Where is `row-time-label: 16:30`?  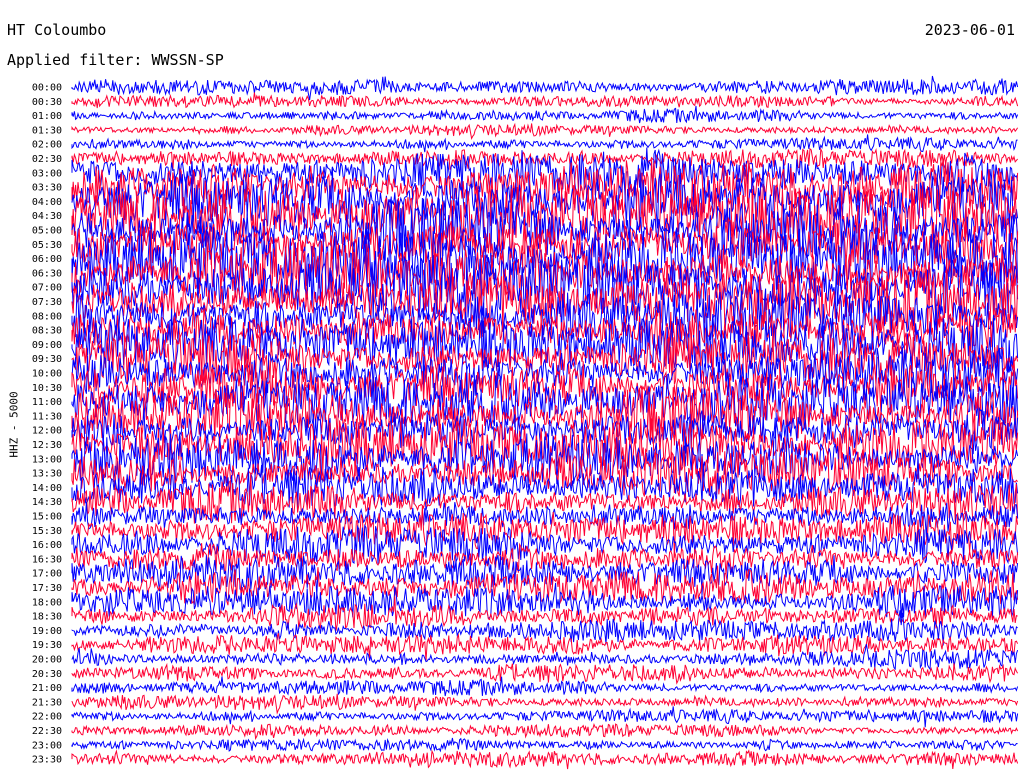 row-time-label: 16:30 is located at coordinates (47, 559).